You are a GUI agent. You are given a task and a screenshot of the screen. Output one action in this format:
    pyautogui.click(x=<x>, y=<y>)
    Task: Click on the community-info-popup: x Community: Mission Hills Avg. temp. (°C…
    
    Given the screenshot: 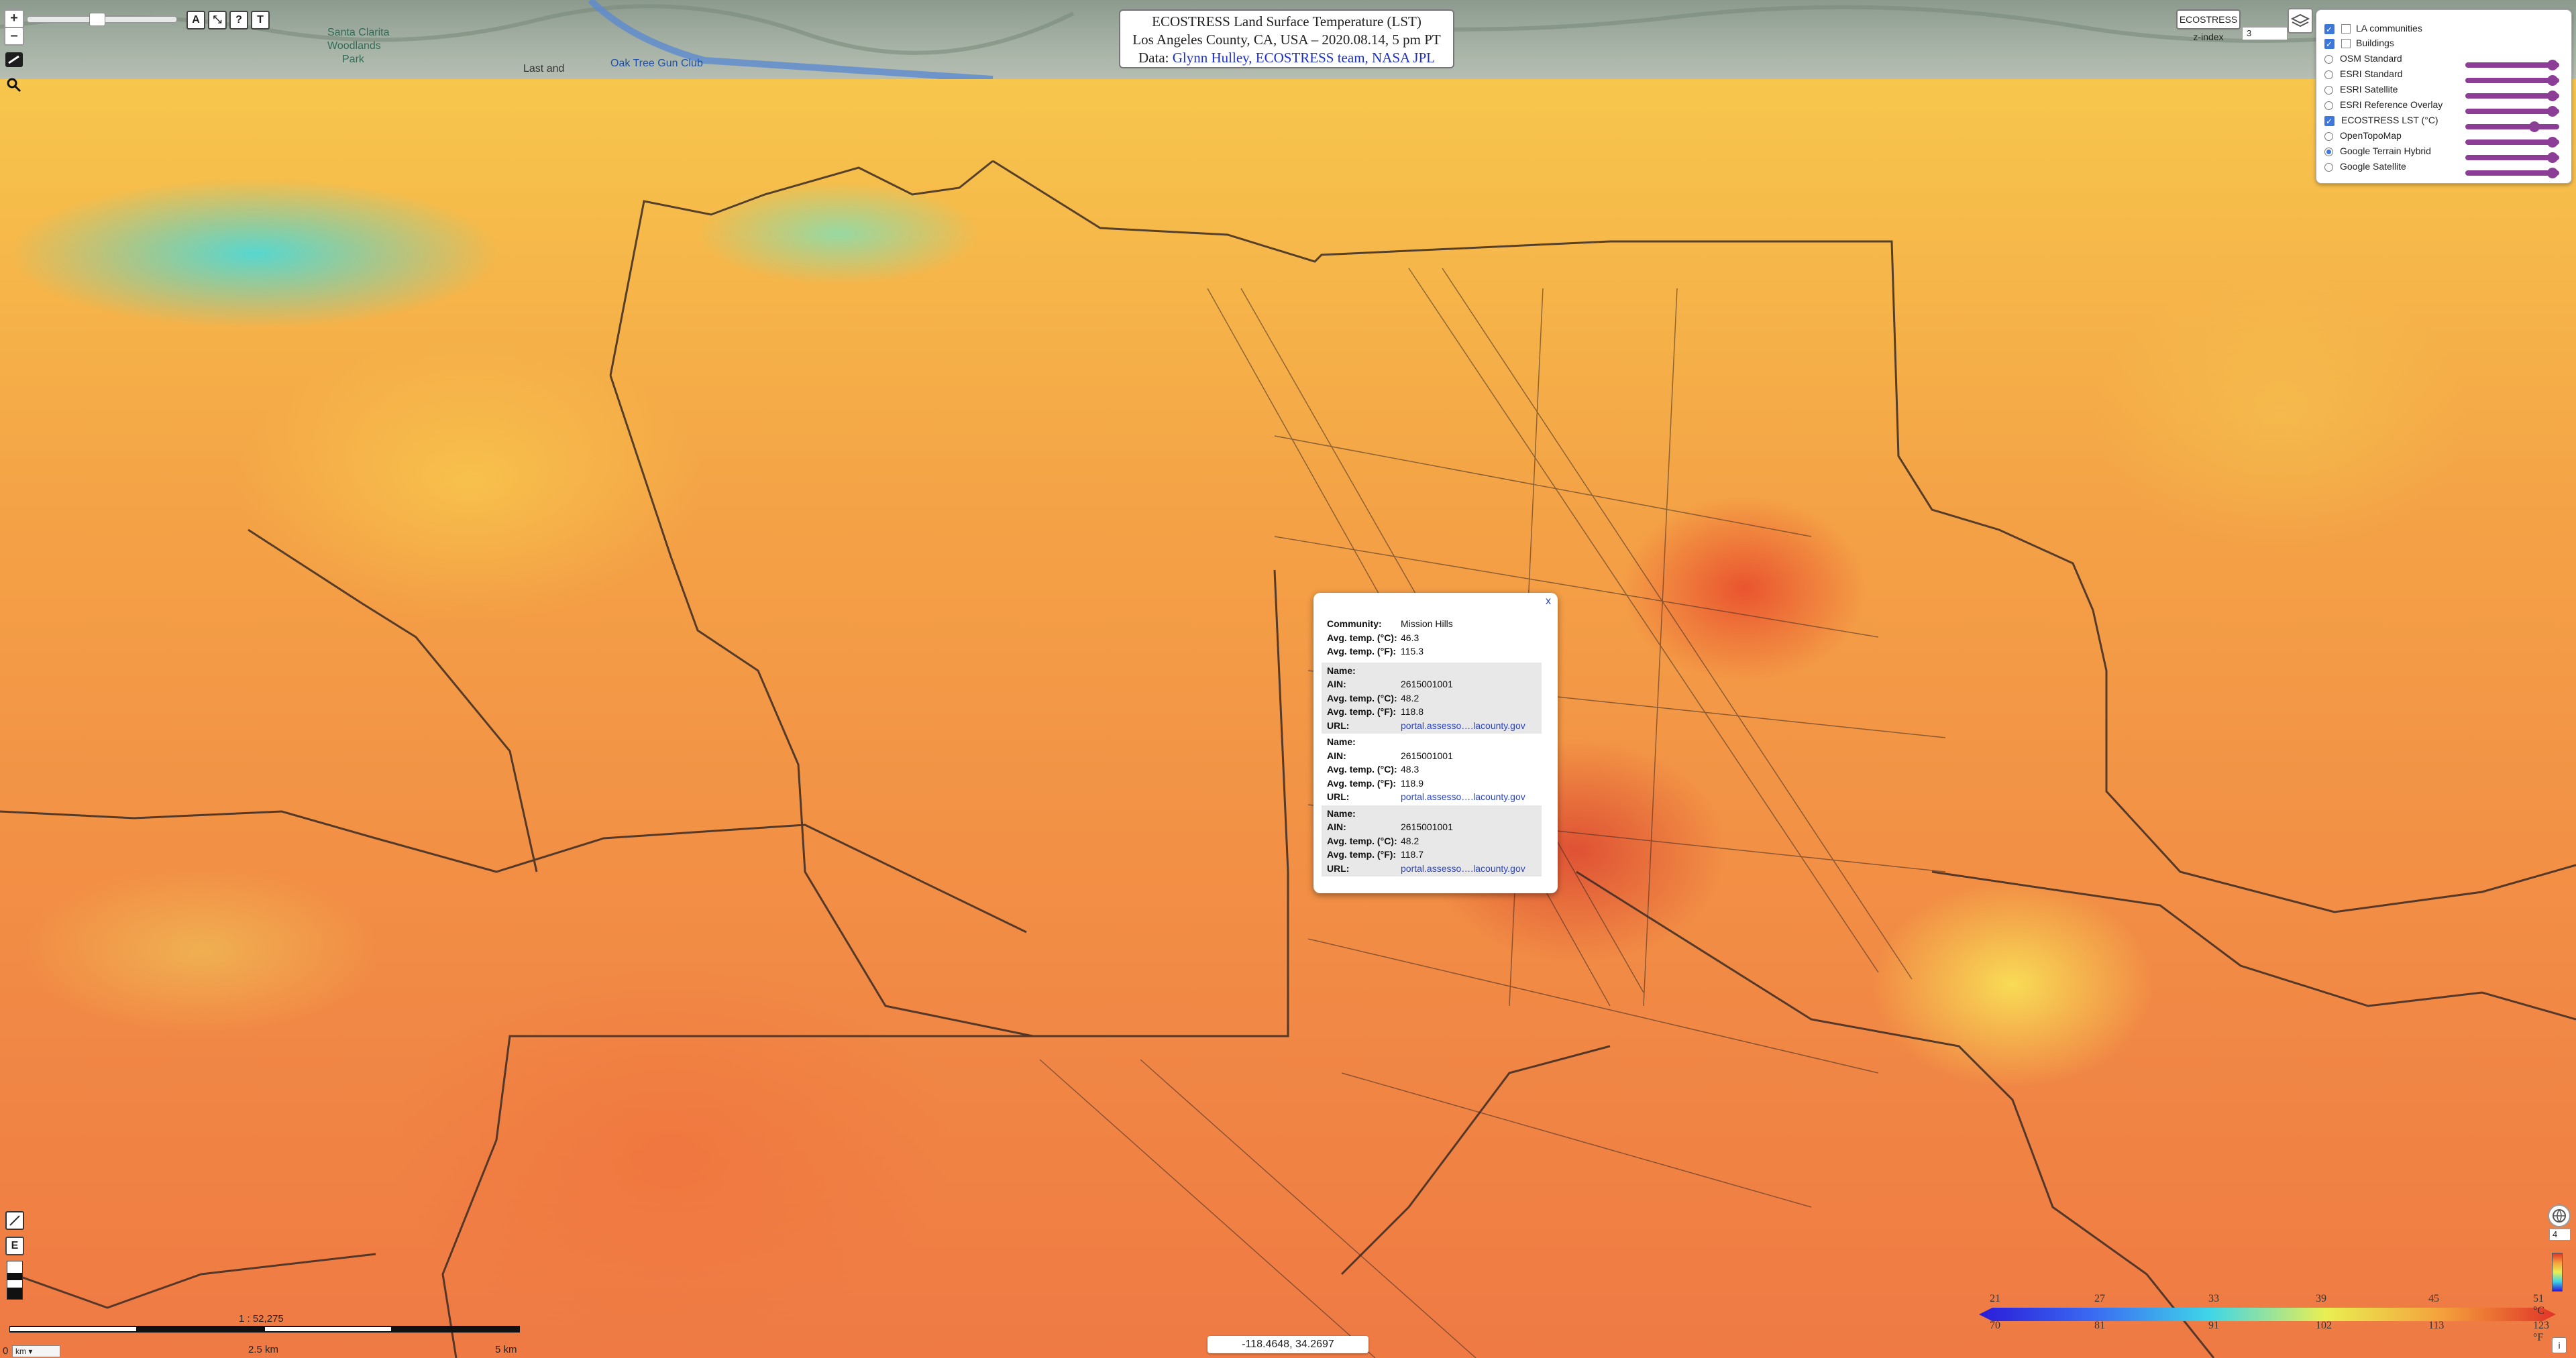 What is the action you would take?
    pyautogui.click(x=1435, y=743)
    